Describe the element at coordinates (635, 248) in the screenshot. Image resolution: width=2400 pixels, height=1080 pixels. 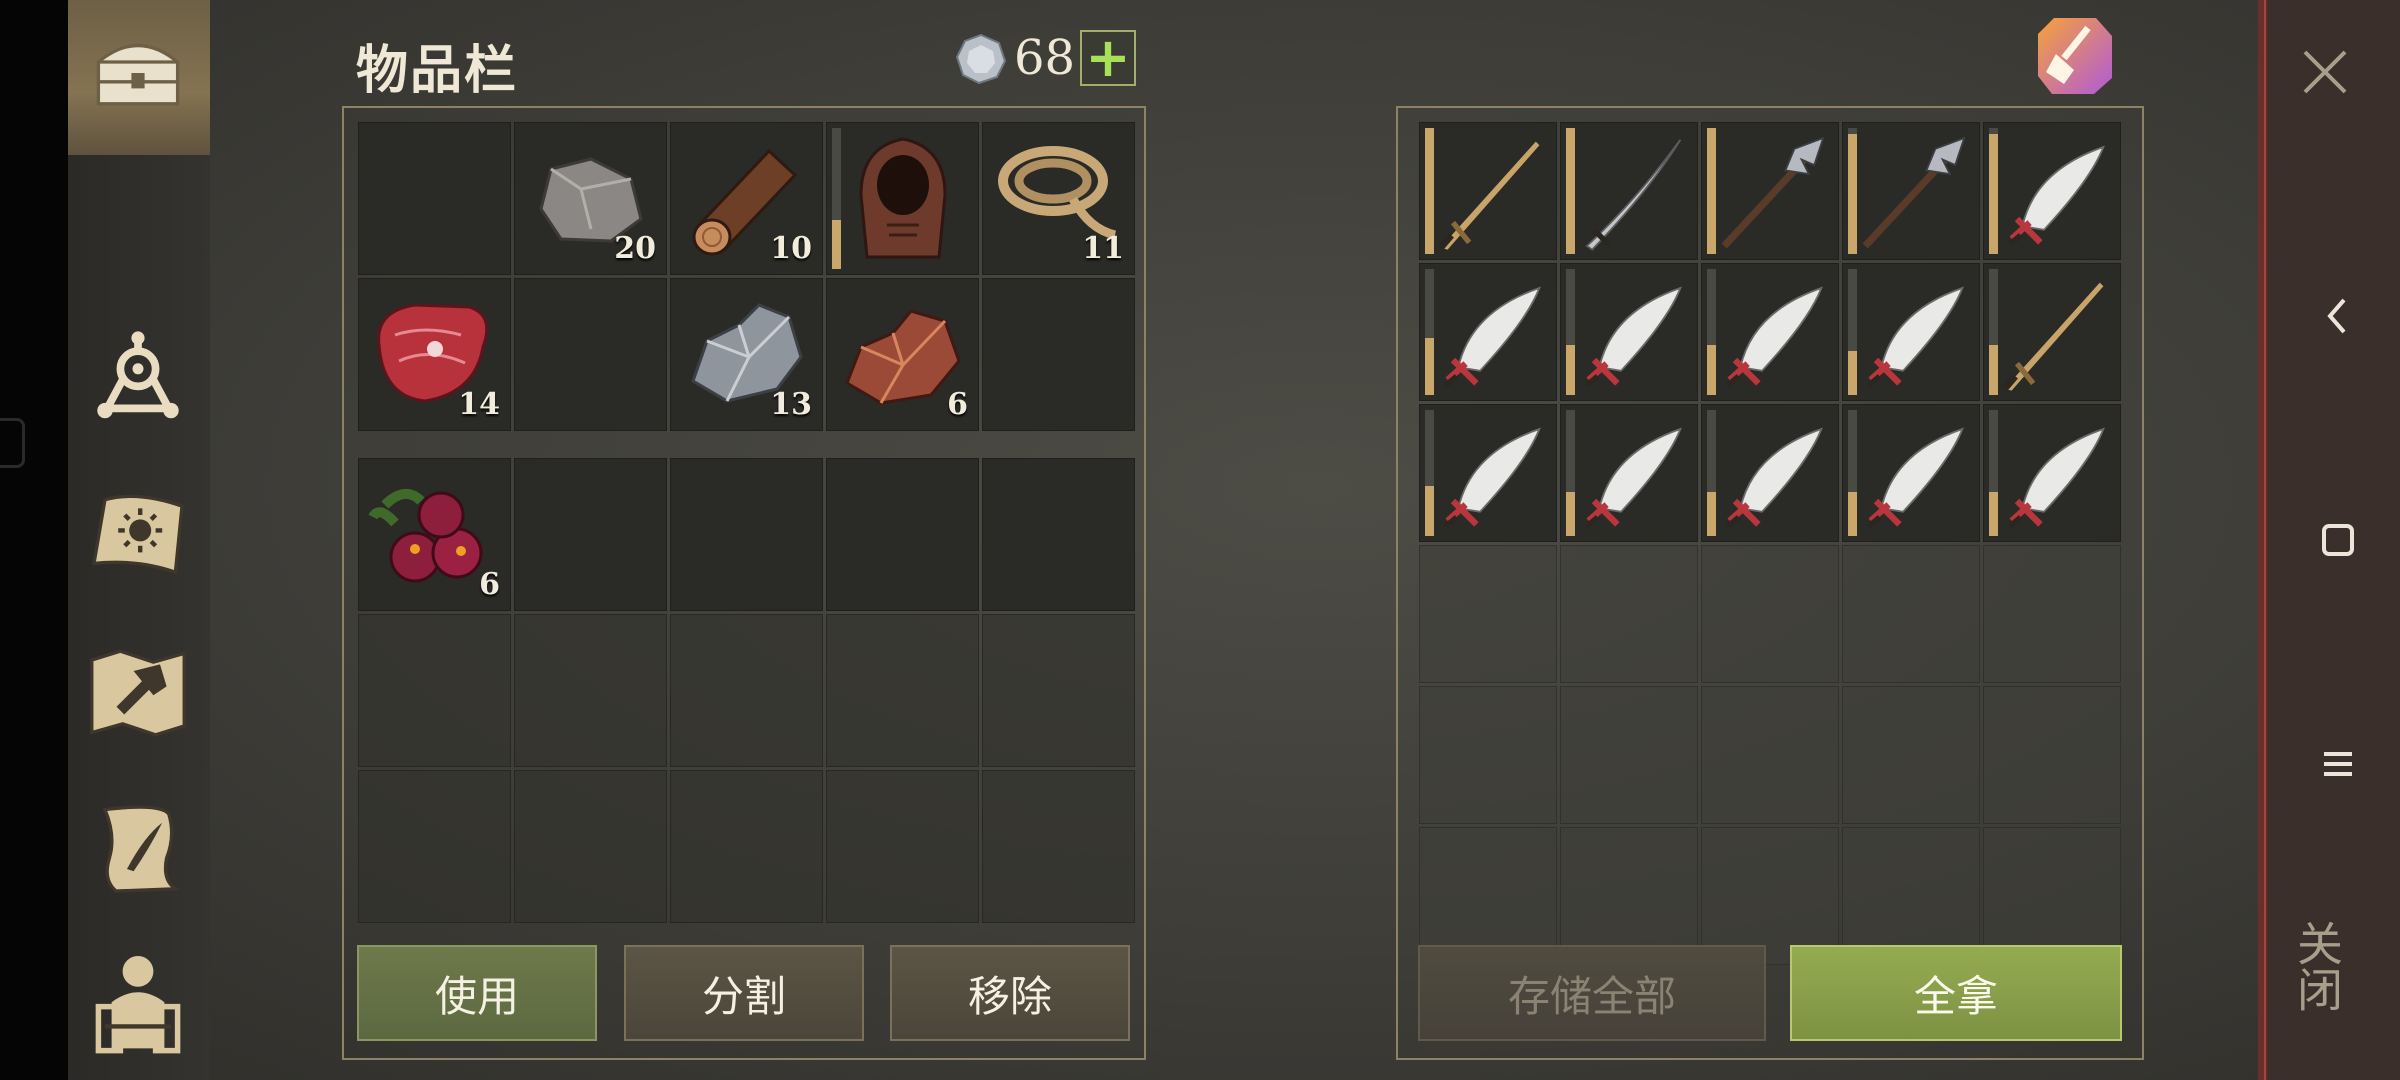
I see `item-quantity: 20` at that location.